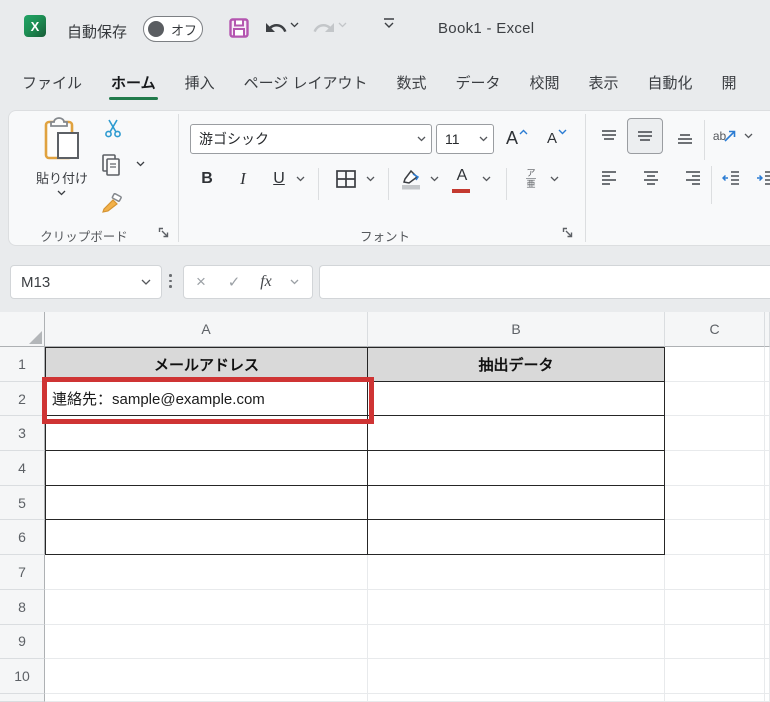 The image size is (770, 702). Describe the element at coordinates (670, 84) in the screenshot. I see `tab-automate: 自動化` at that location.